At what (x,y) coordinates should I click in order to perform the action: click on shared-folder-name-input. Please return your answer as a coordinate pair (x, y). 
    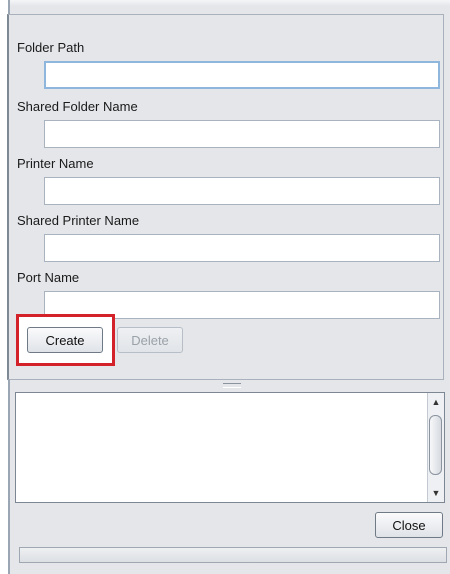
    Looking at the image, I should click on (242, 134).